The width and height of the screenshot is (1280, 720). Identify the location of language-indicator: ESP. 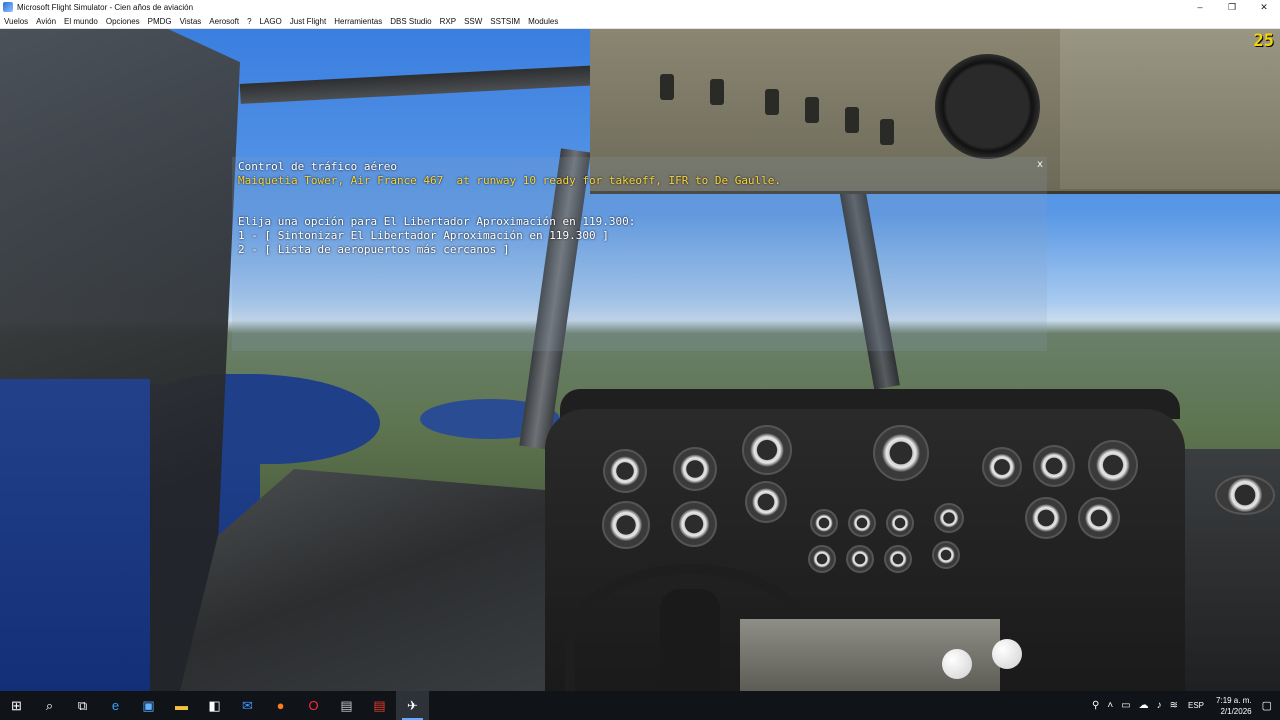
(1196, 705).